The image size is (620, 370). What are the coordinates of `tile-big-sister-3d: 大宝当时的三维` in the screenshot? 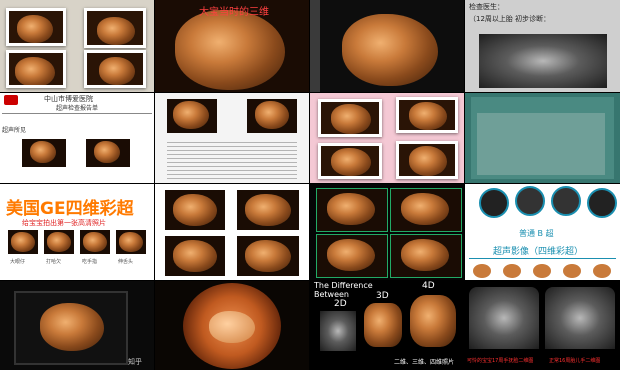 It's located at (232, 46).